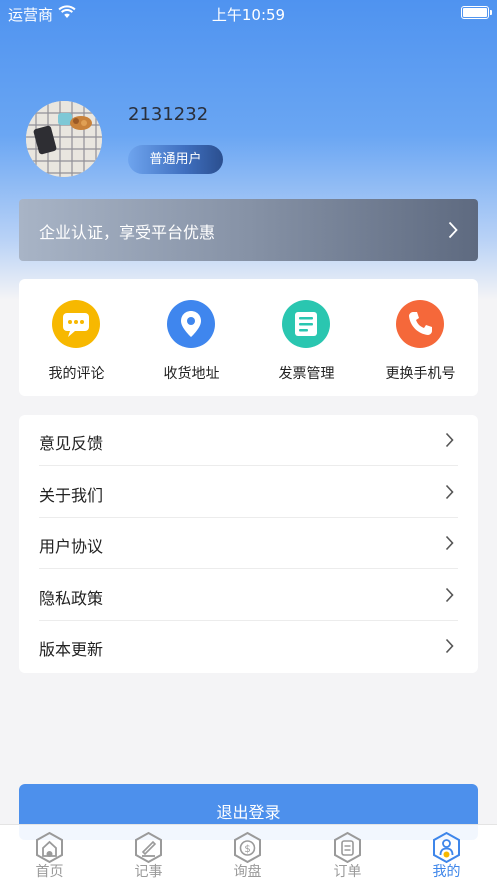 Image resolution: width=497 pixels, height=883 pixels. I want to click on bottom-tab-bar: 首页 记事 $ 询盘 订单 我的, so click(248, 853).